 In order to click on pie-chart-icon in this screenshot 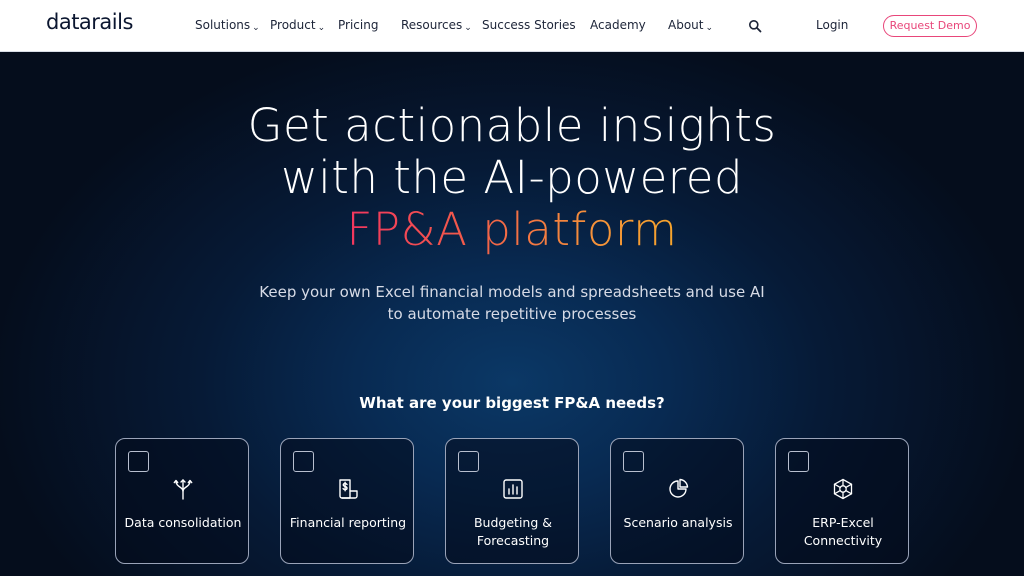, I will do `click(679, 488)`.